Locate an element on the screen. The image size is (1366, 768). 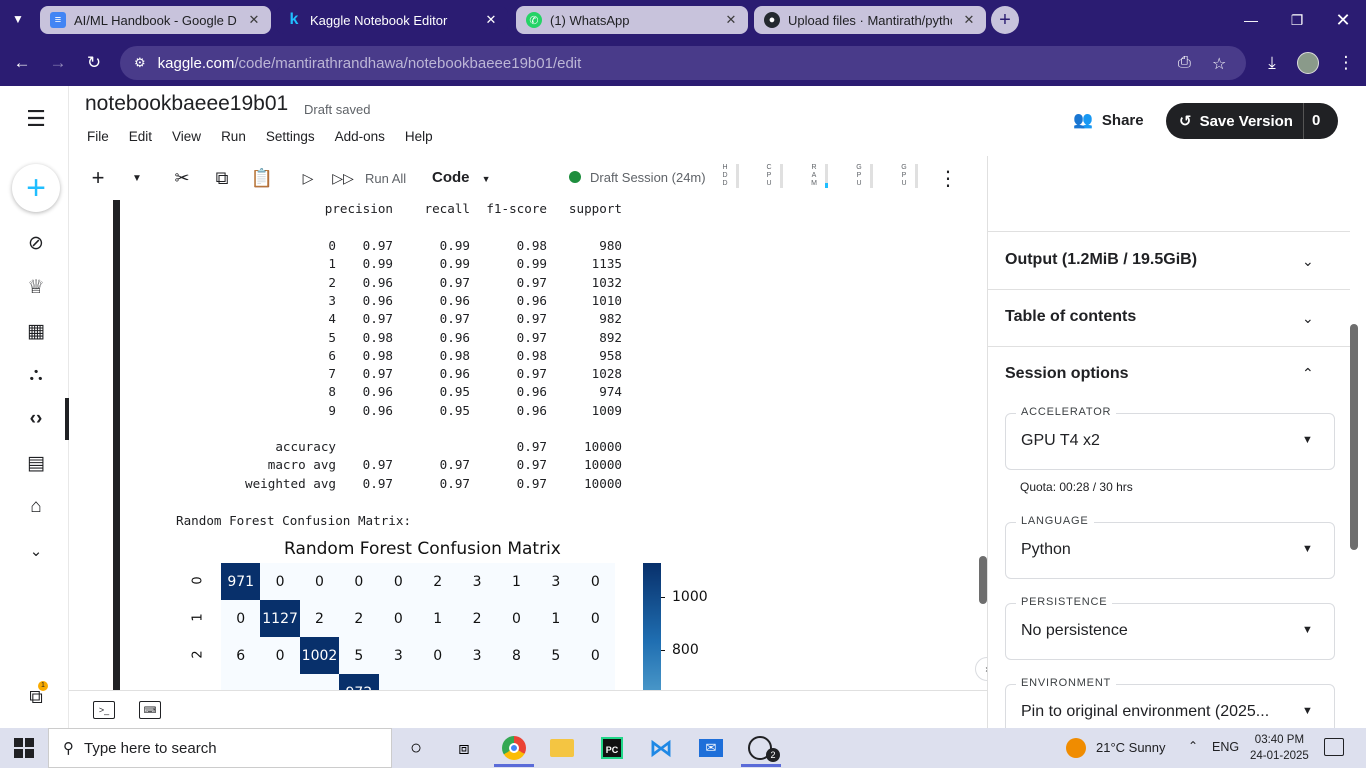
more-options-icon: ⋮ is located at coordinates (948, 178).